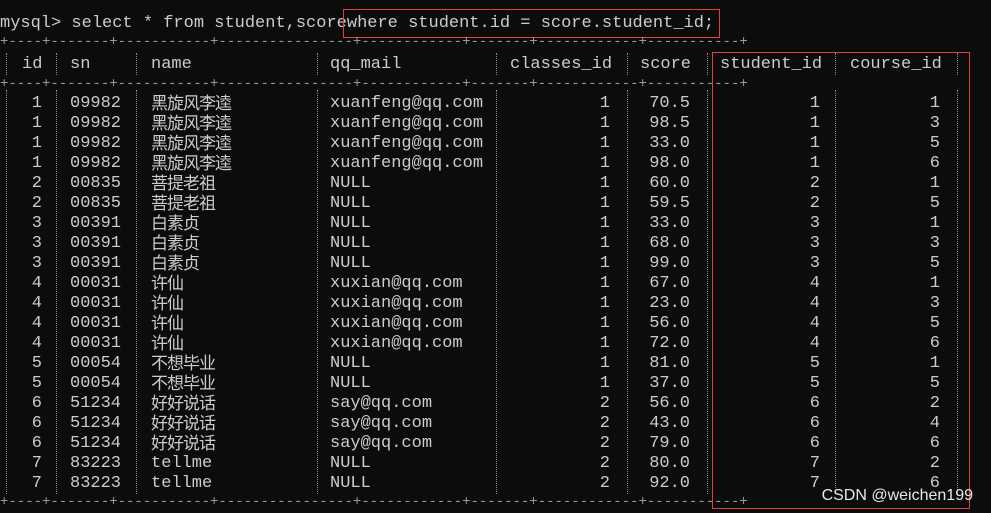 The width and height of the screenshot is (991, 513). What do you see at coordinates (669, 463) in the screenshot?
I see `cell-score: 80.0` at bounding box center [669, 463].